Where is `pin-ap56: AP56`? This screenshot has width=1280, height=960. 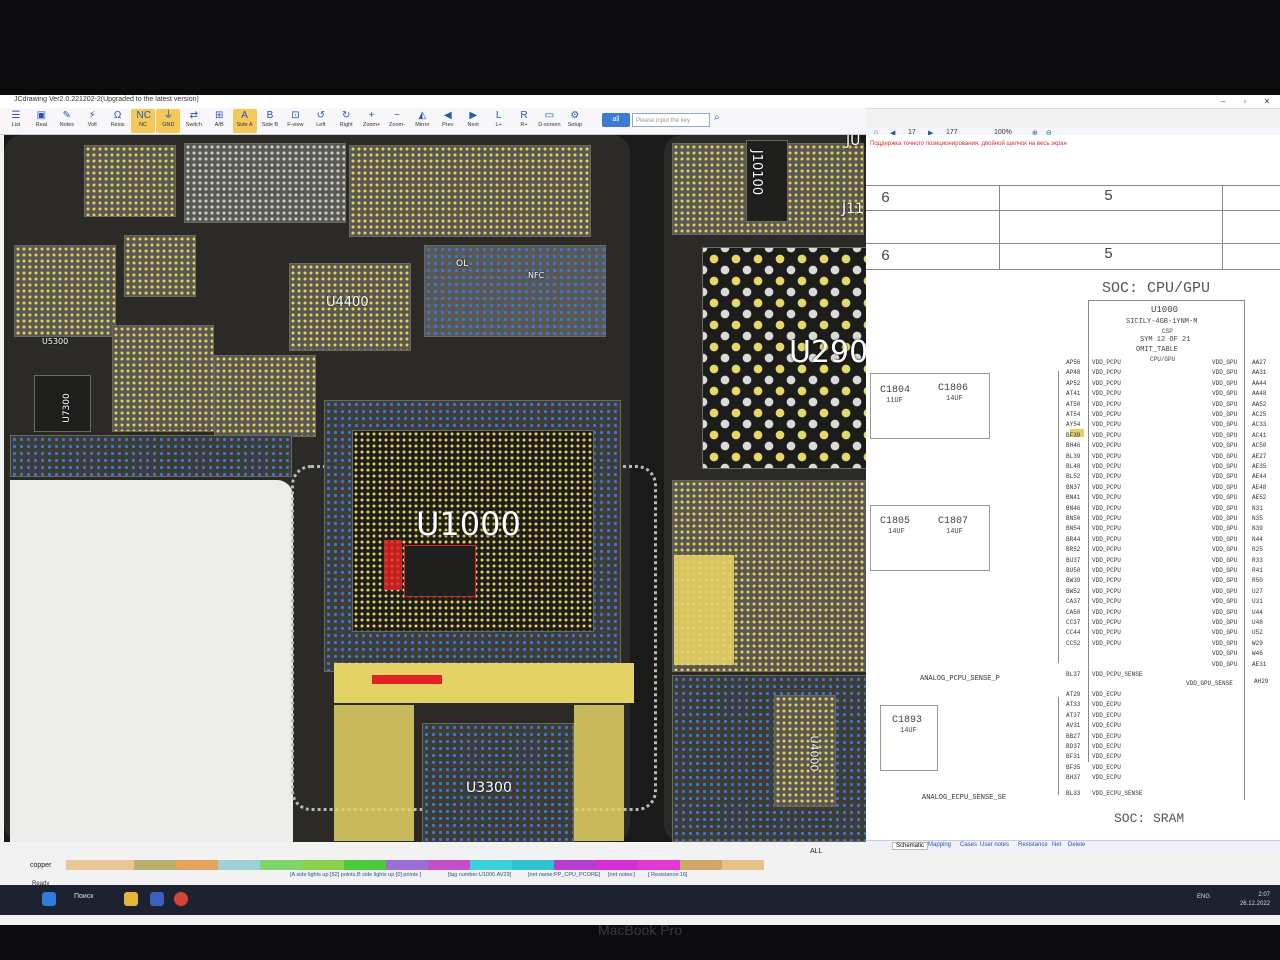
pin-ap56: AP56 is located at coordinates (1073, 362).